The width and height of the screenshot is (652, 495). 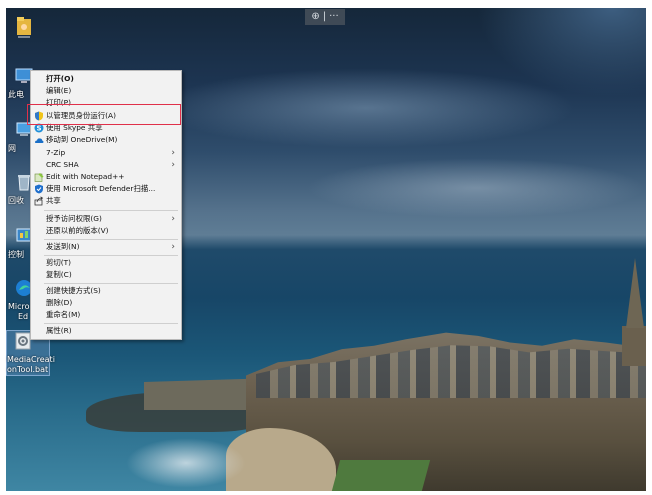 What do you see at coordinates (106, 263) in the screenshot?
I see `menu-item-cut: 剪切(T)` at bounding box center [106, 263].